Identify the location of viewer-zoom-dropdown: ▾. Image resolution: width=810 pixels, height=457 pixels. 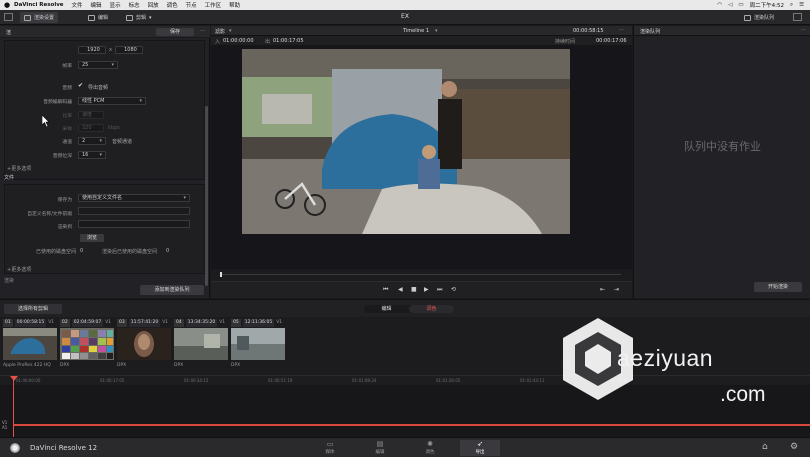
(230, 31).